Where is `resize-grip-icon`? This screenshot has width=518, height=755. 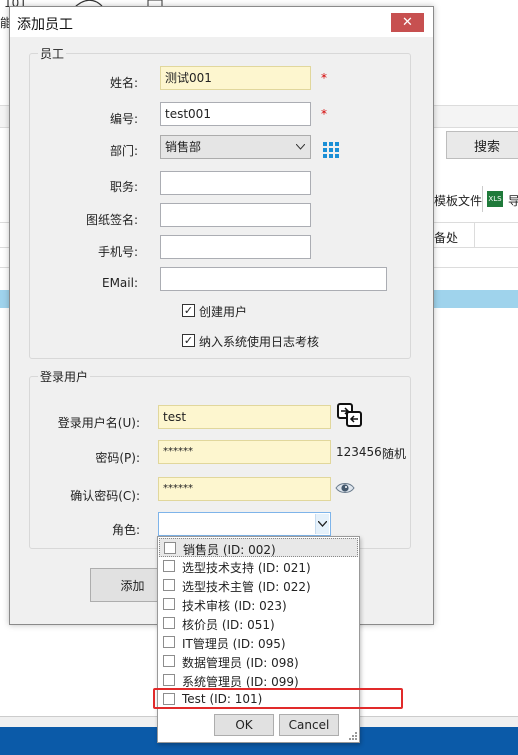
resize-grip-icon is located at coordinates (353, 736).